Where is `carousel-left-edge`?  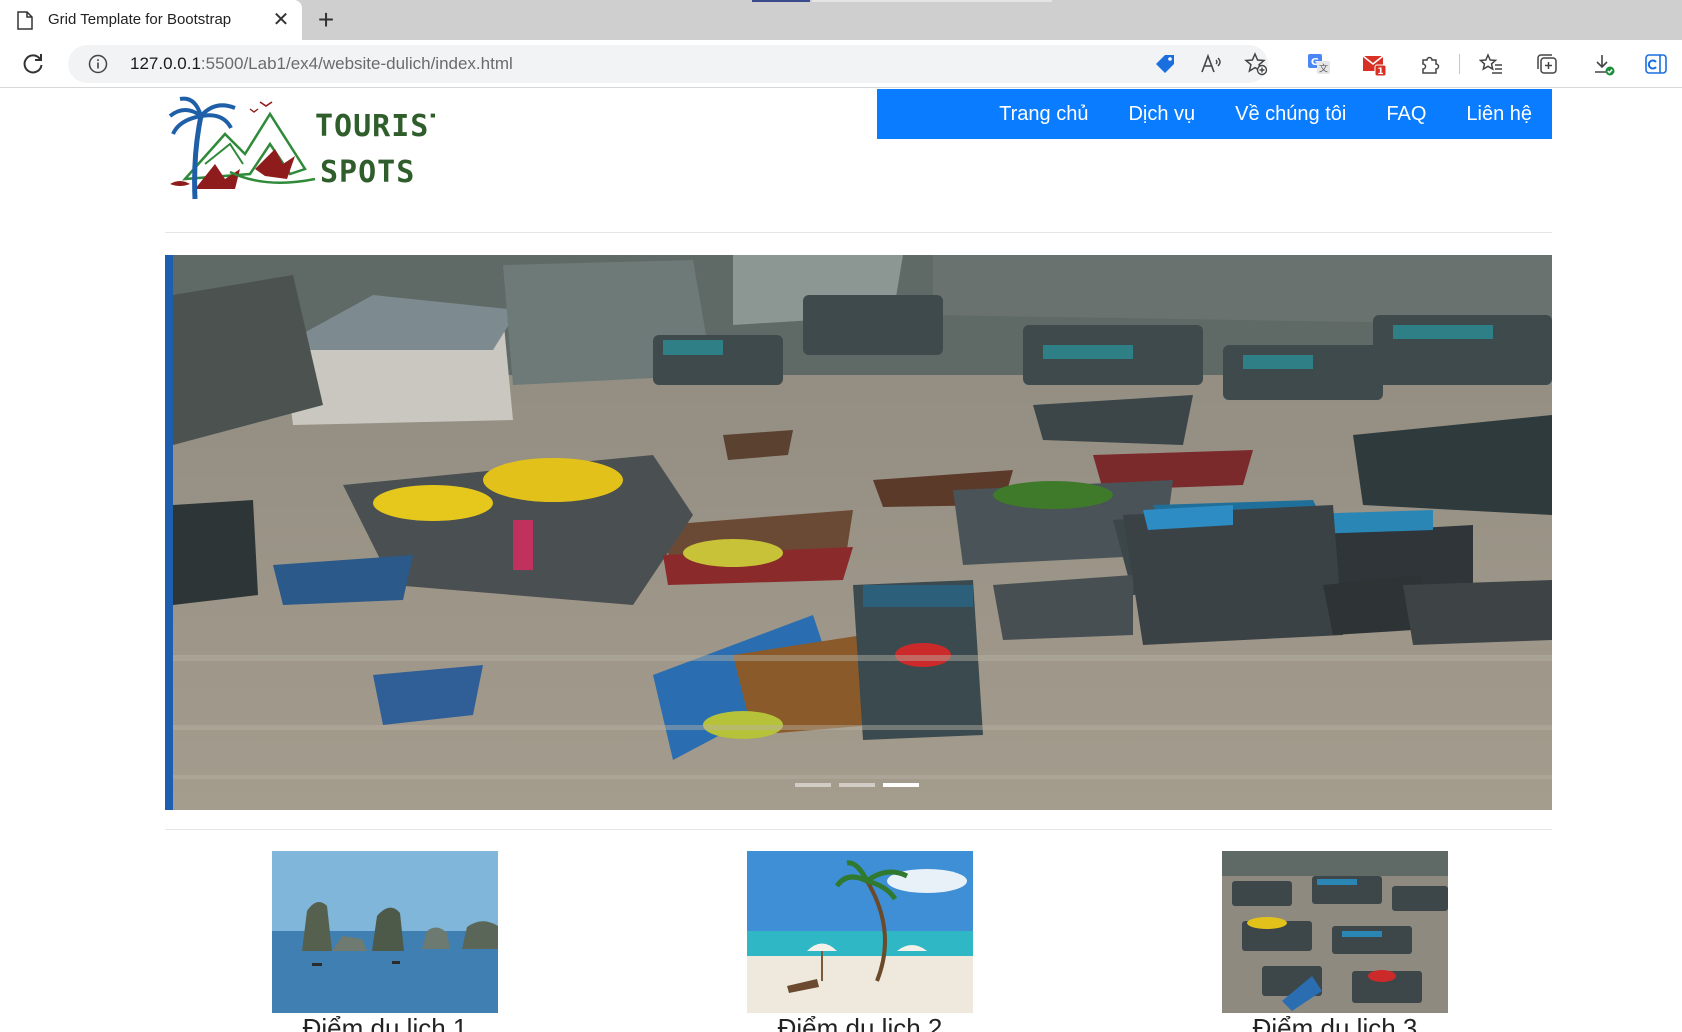 carousel-left-edge is located at coordinates (169, 532).